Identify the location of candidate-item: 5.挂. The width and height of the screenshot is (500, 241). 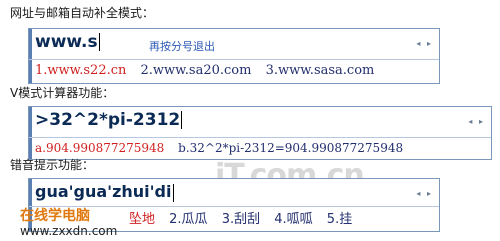
(339, 219).